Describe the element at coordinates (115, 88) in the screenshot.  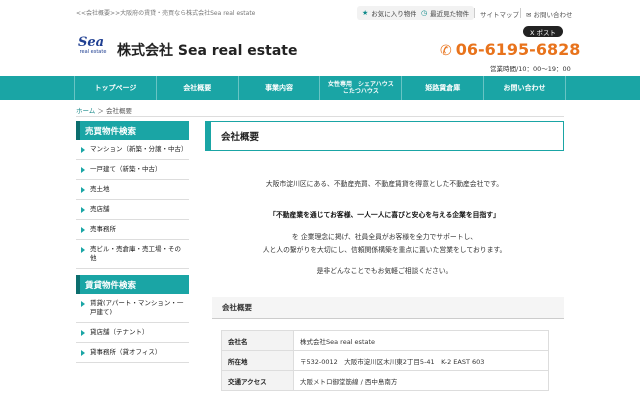
I see `nav-item-top: トップページ` at that location.